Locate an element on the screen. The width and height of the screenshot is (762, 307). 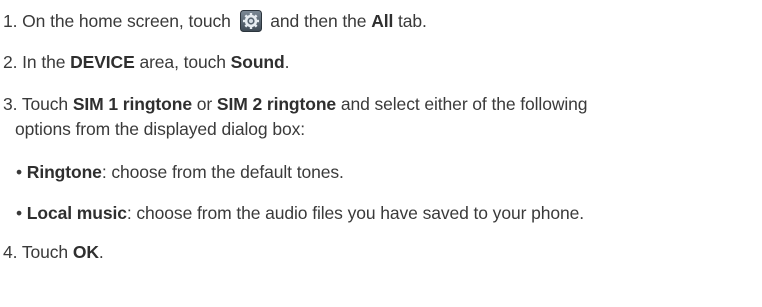
step-2-middle: area, touch is located at coordinates (182, 62).